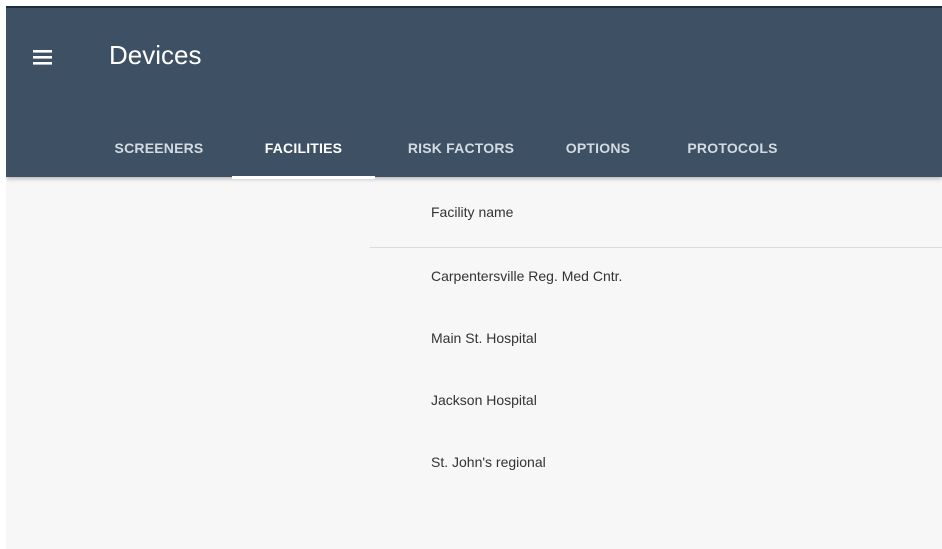 This screenshot has width=942, height=549. What do you see at coordinates (461, 150) in the screenshot?
I see `tab-risk-factors: RISK FACTORS` at bounding box center [461, 150].